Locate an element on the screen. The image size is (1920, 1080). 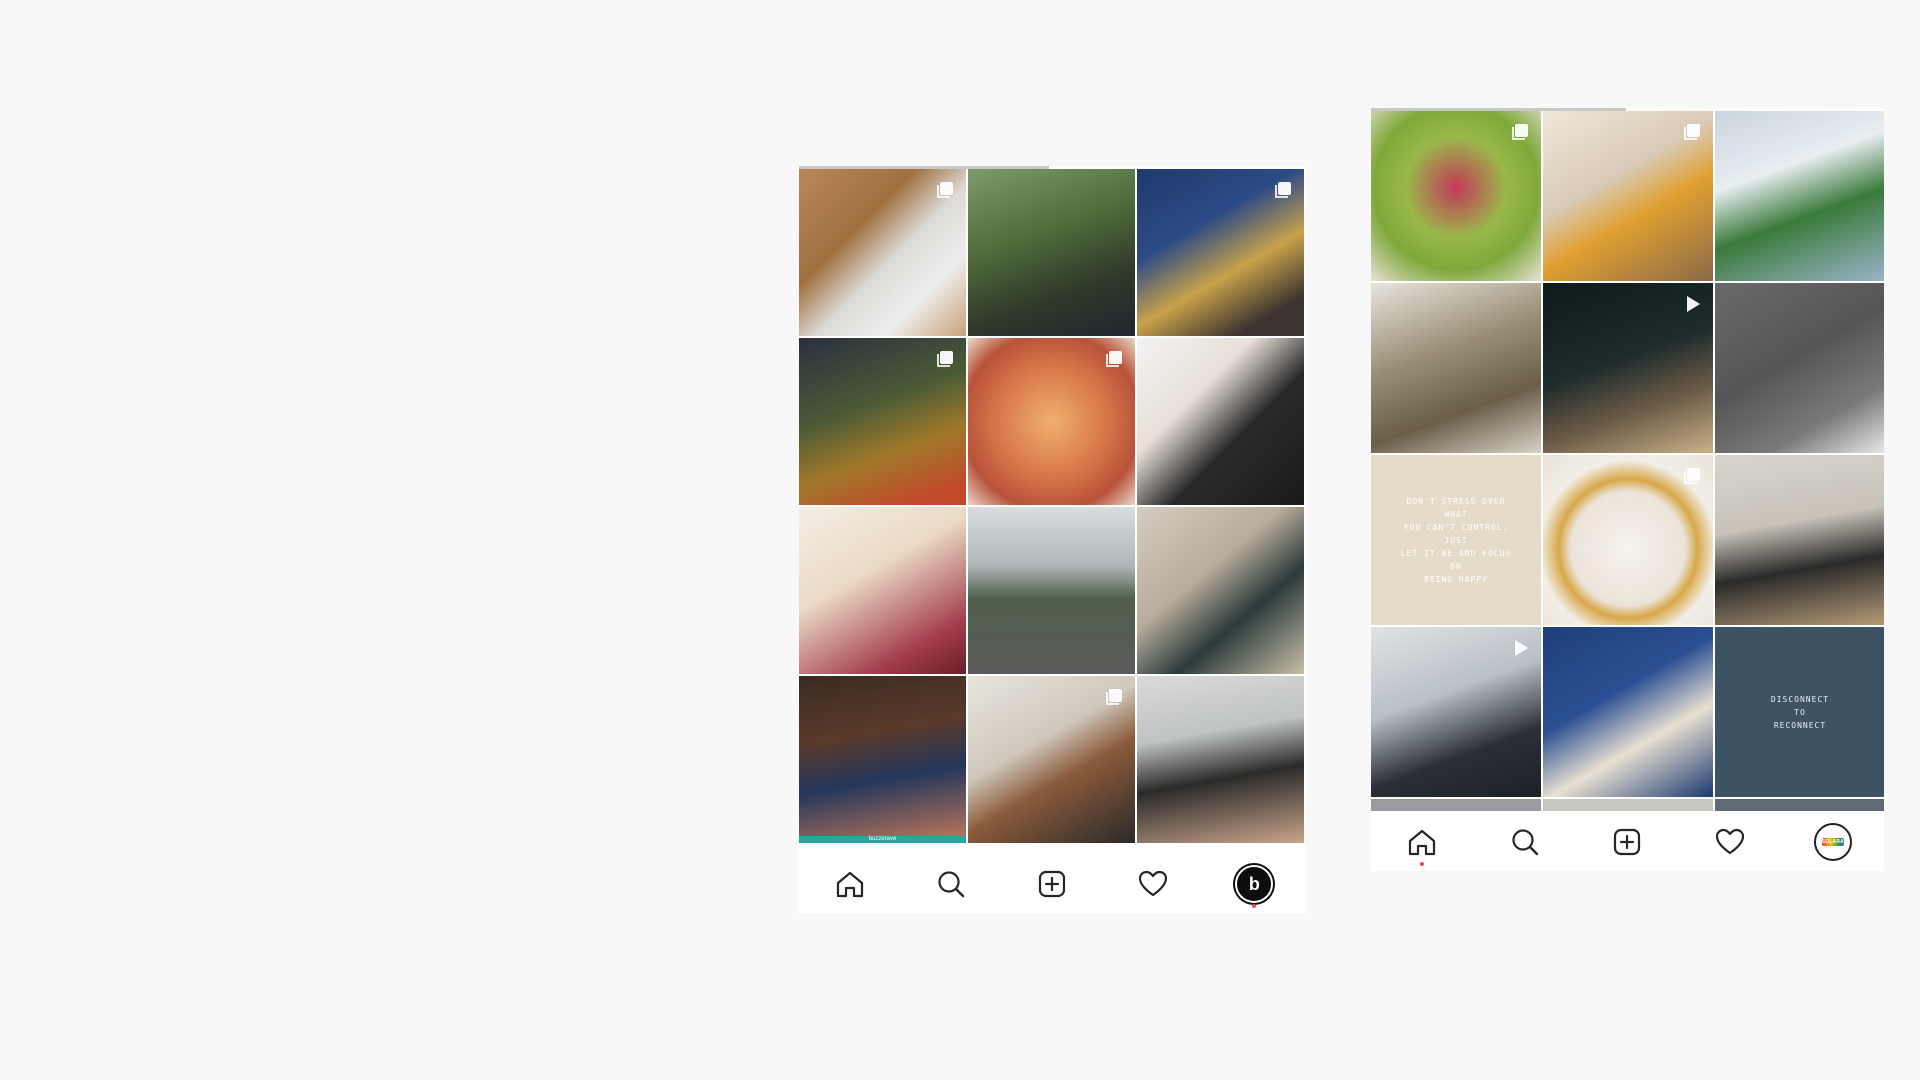
tile-kid-pills-carpet is located at coordinates (1799, 368).